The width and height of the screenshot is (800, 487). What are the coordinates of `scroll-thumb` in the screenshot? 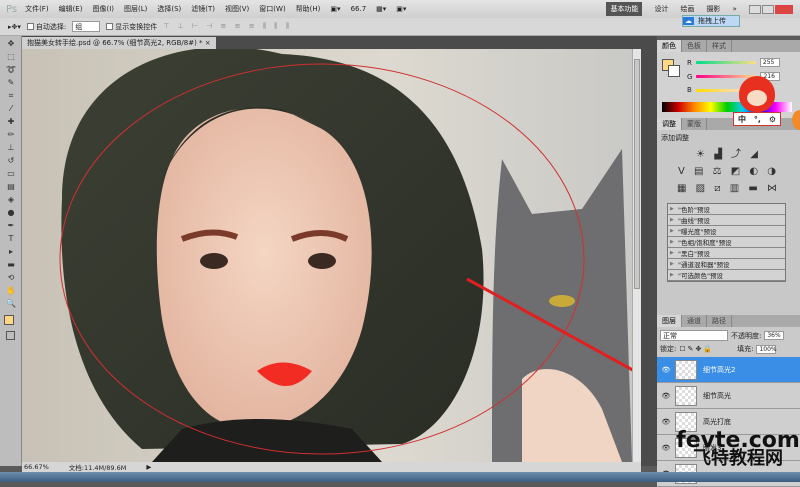 It's located at (637, 174).